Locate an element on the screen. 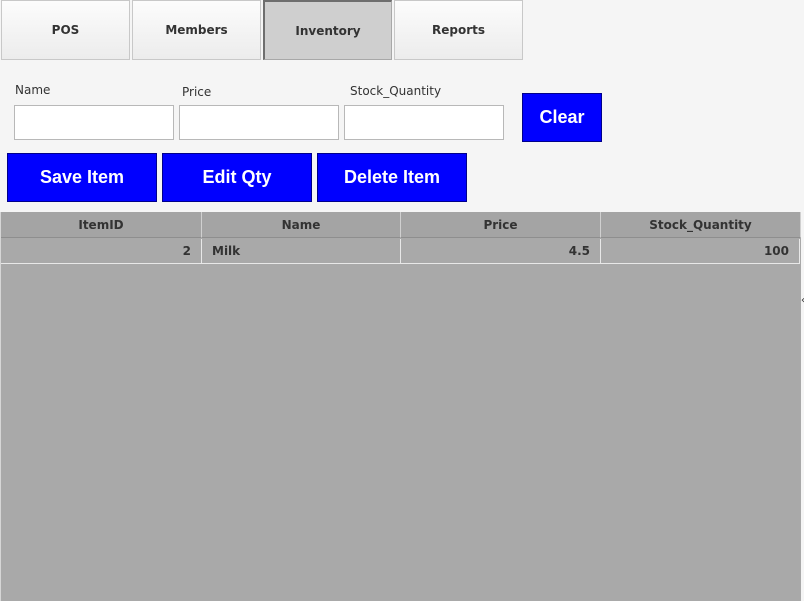 Image resolution: width=804 pixels, height=601 pixels. delete-item-button-label: Delete Item is located at coordinates (392, 177).